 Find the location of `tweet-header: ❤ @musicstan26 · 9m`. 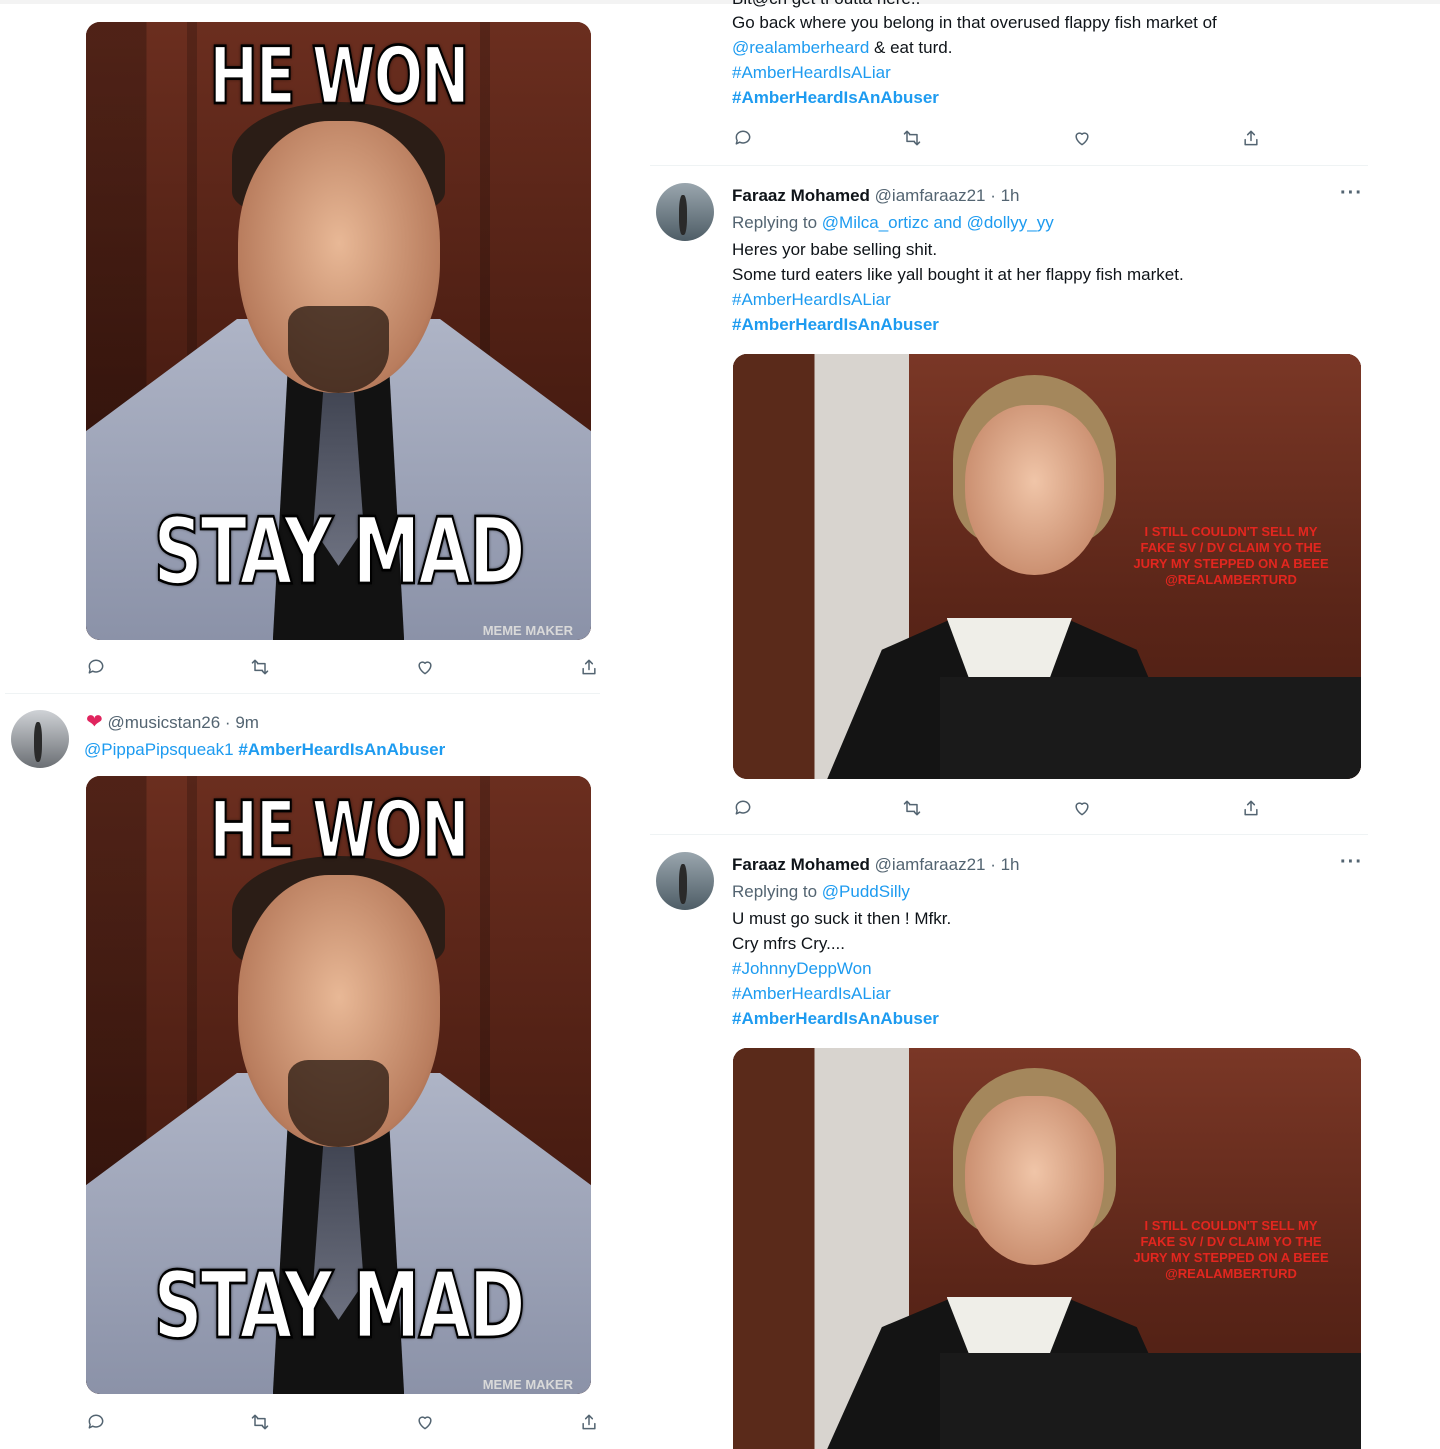

tweet-header: ❤ @musicstan26 · 9m is located at coordinates (172, 722).